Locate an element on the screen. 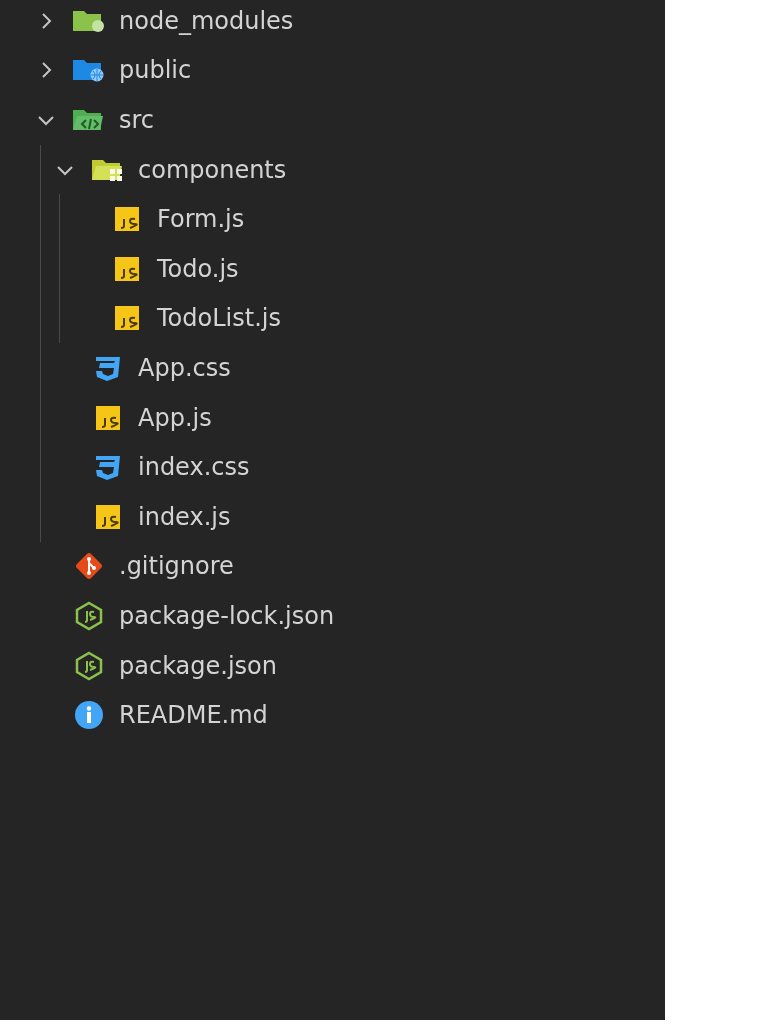  folder-name: node_modules is located at coordinates (206, 20).